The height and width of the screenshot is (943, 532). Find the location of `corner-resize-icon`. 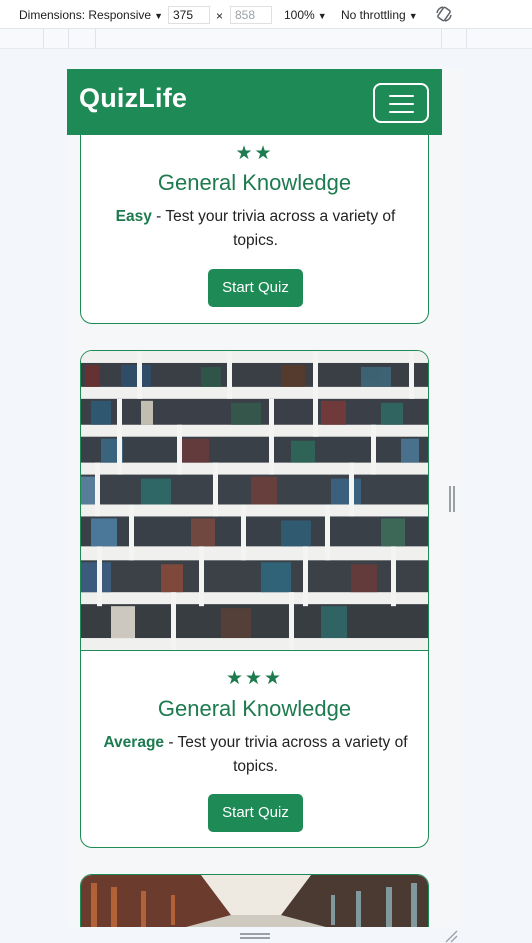

corner-resize-icon is located at coordinates (451, 936).